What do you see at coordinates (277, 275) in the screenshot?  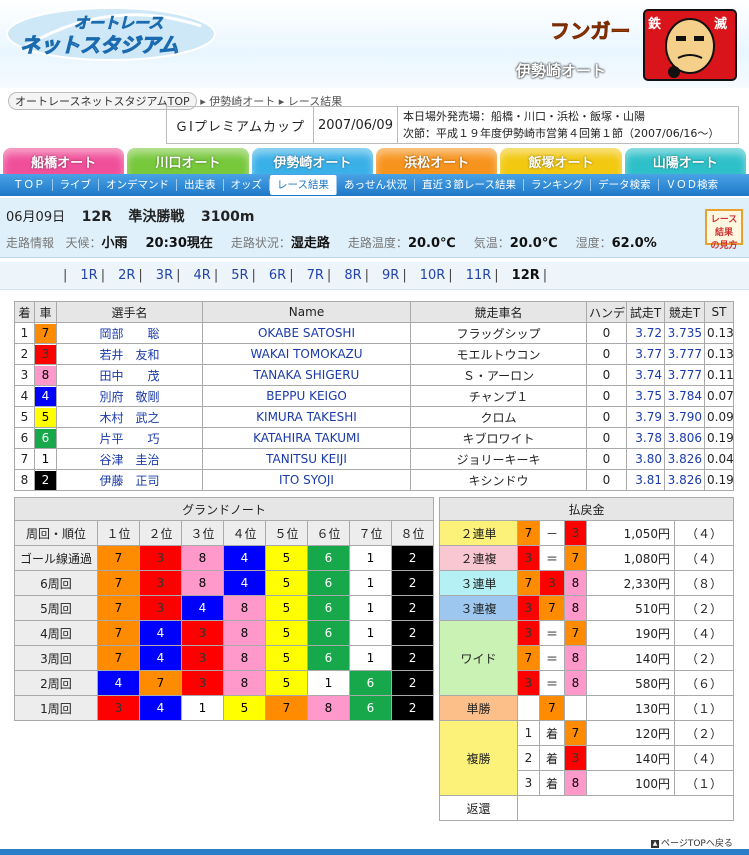 I see `race-link-6R: 6R` at bounding box center [277, 275].